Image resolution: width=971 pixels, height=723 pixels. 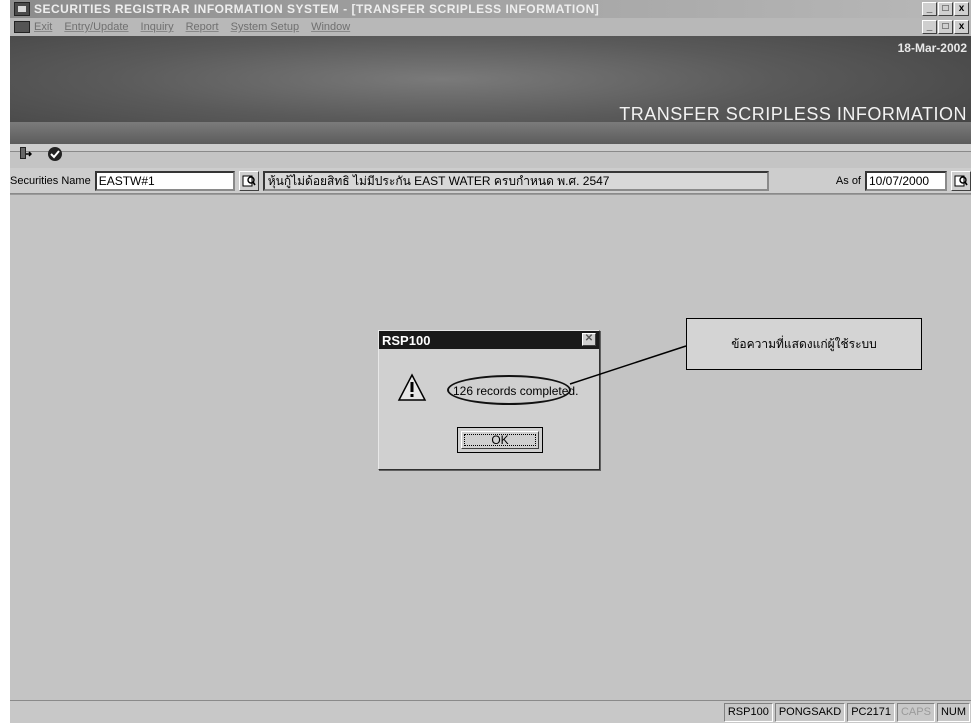 I want to click on toolbar, so click(x=490, y=148).